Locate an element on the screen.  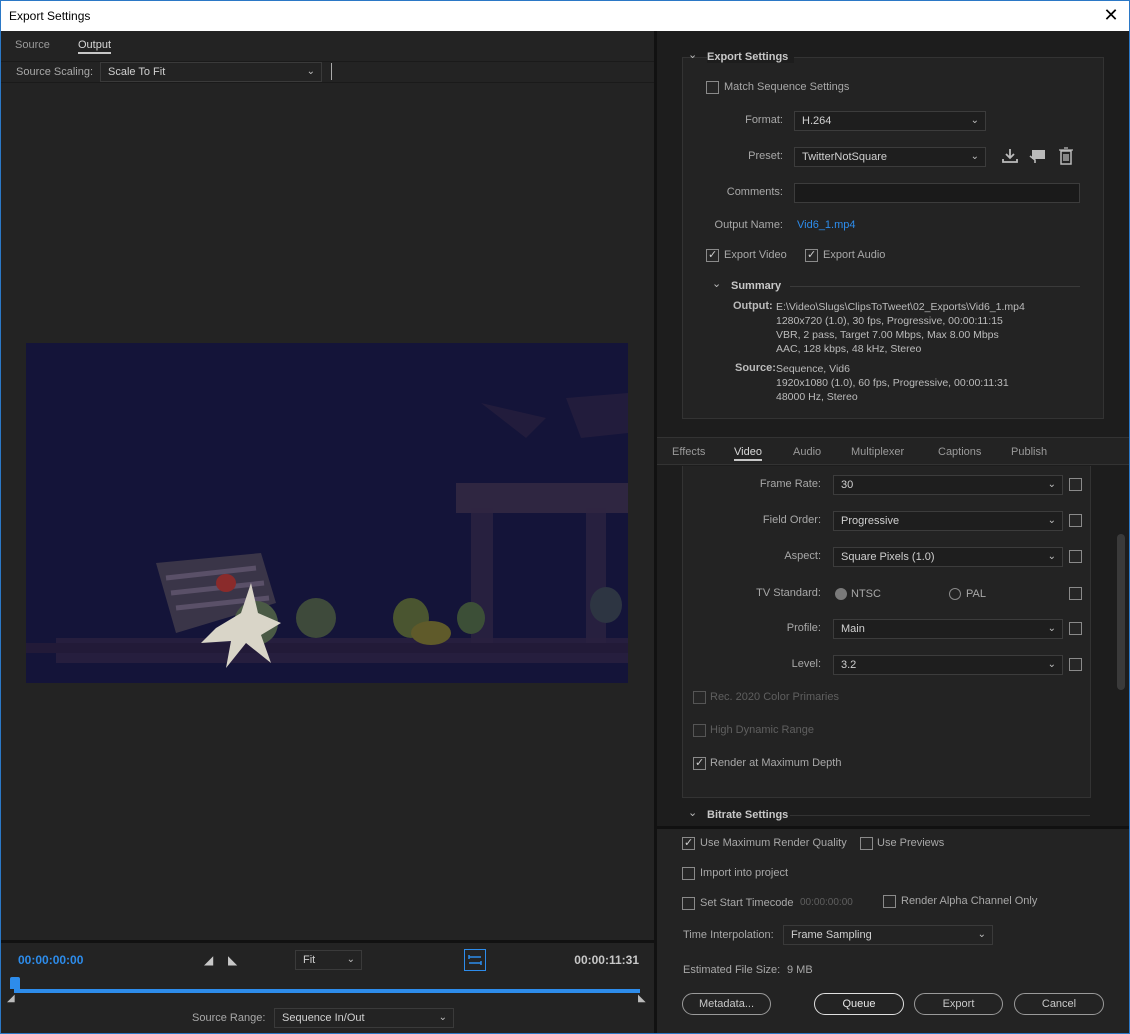
export-audio-label: Export Audio is located at coordinates (854, 255).